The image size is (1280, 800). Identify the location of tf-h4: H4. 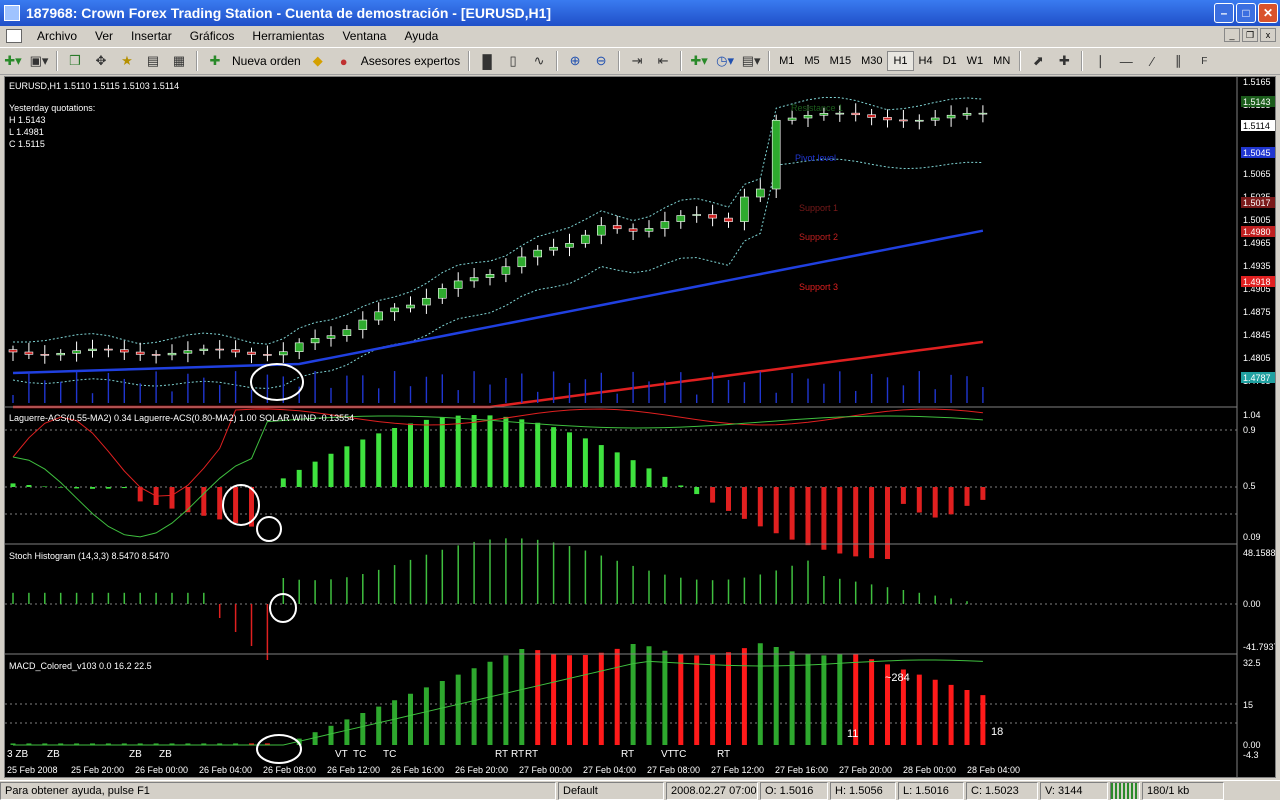
(926, 61).